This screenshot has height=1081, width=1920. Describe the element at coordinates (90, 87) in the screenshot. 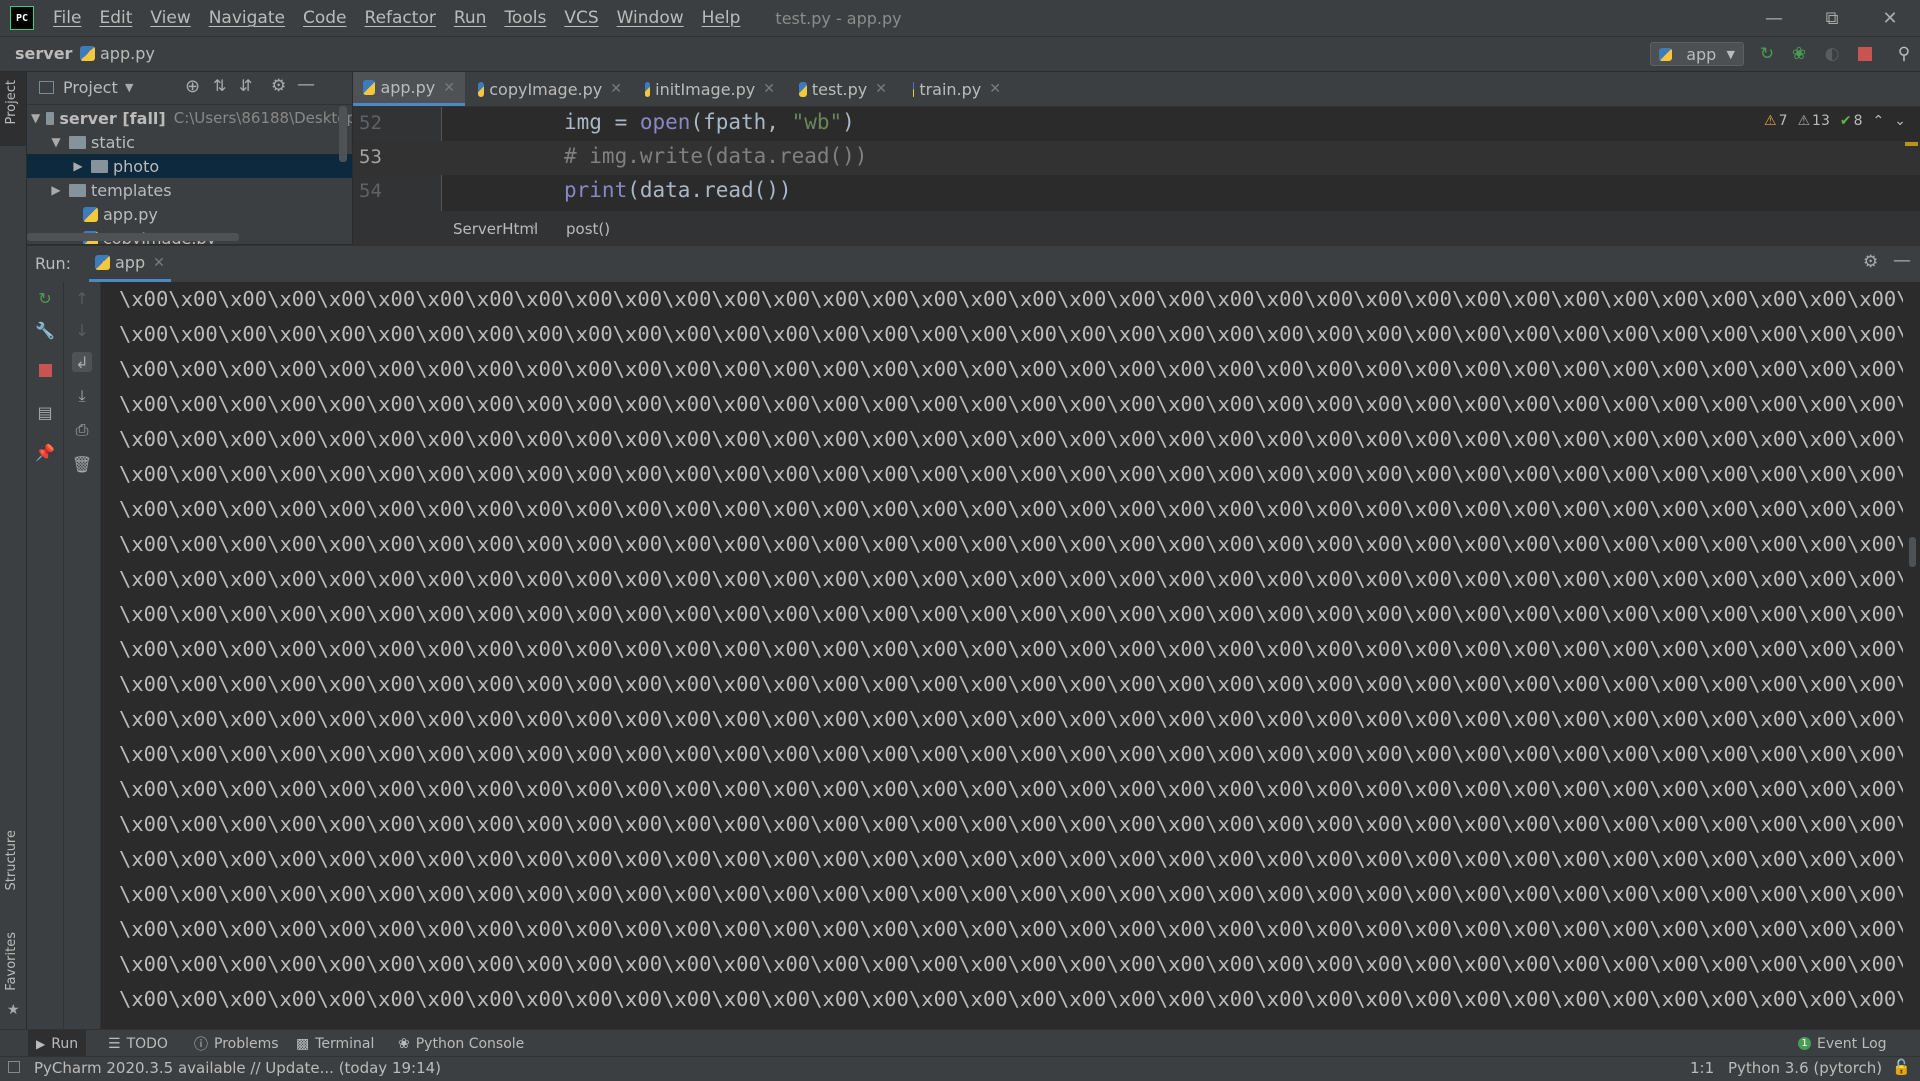

I see `project-view-select: Project` at that location.